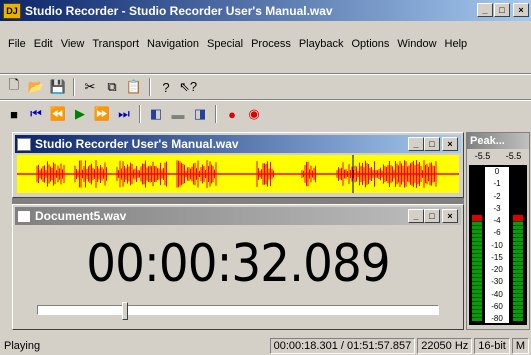  What do you see at coordinates (497, 208) in the screenshot?
I see `meter-scale-label: -3` at bounding box center [497, 208].